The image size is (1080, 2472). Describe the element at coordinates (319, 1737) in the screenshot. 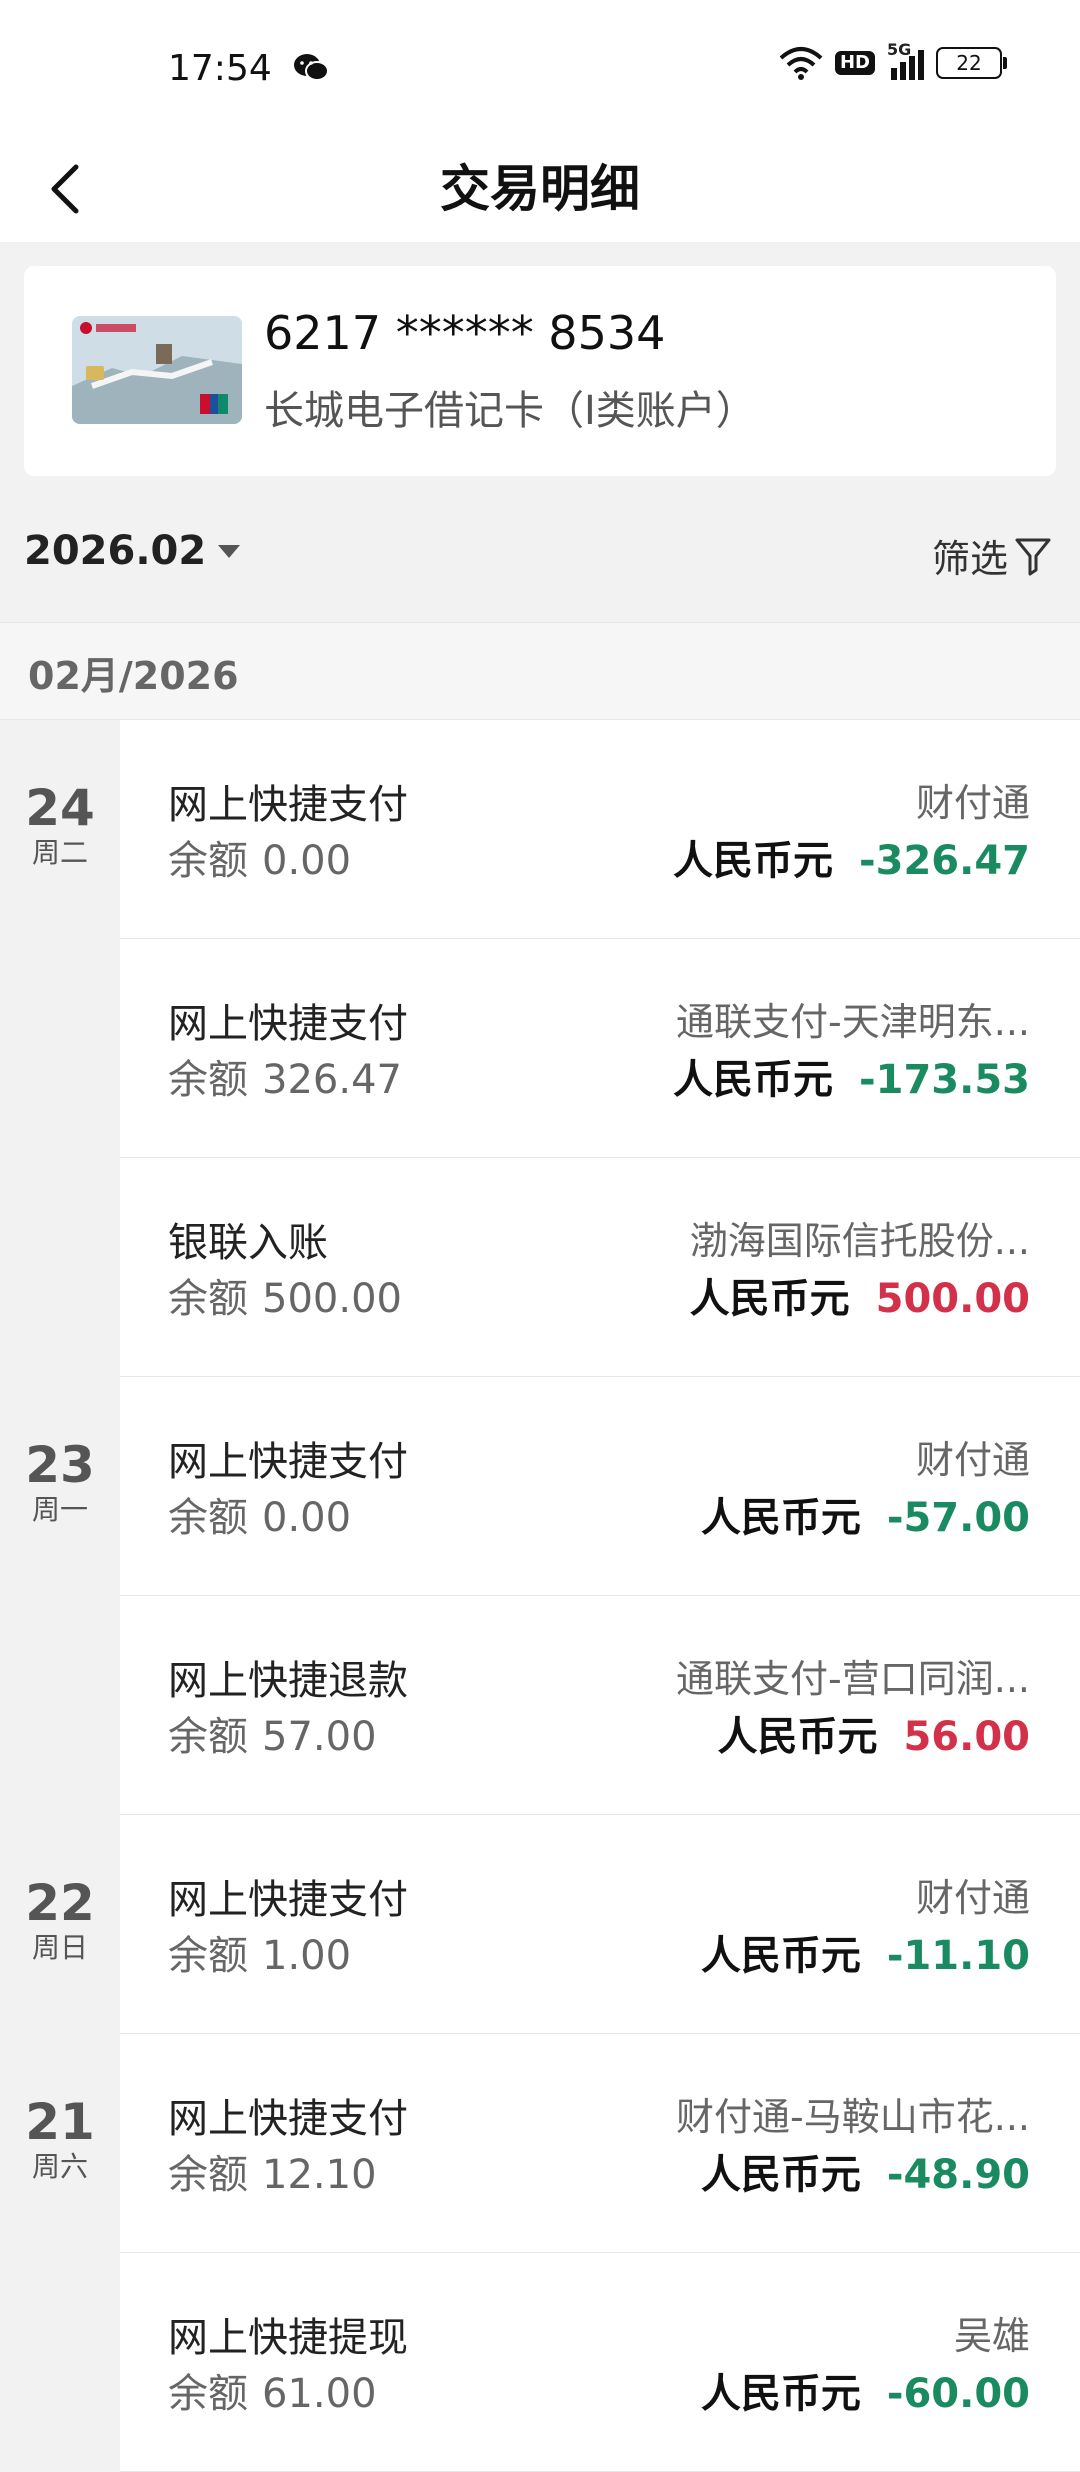

I see `balance-value: 57.00` at that location.